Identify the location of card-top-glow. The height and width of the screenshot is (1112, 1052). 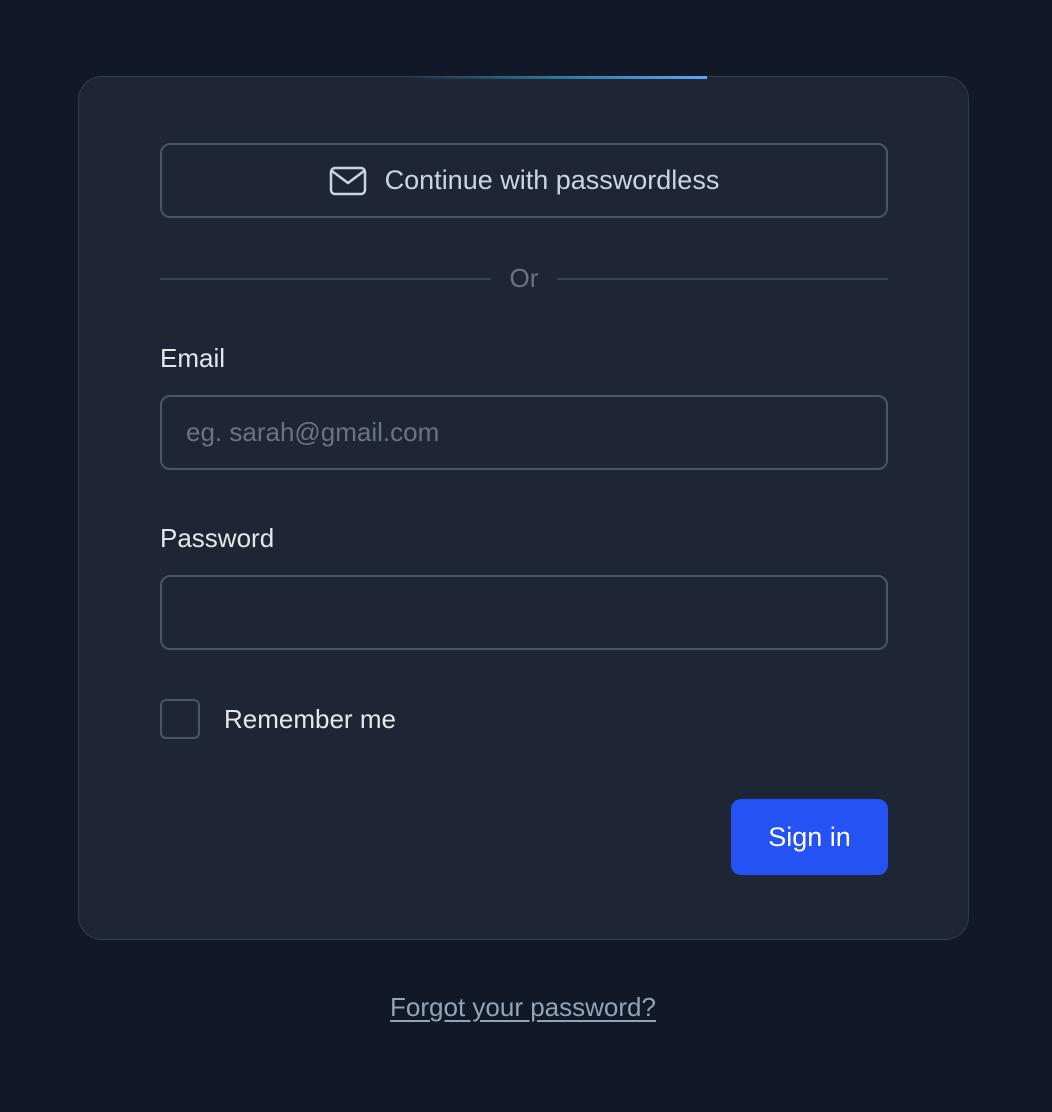
(555, 77).